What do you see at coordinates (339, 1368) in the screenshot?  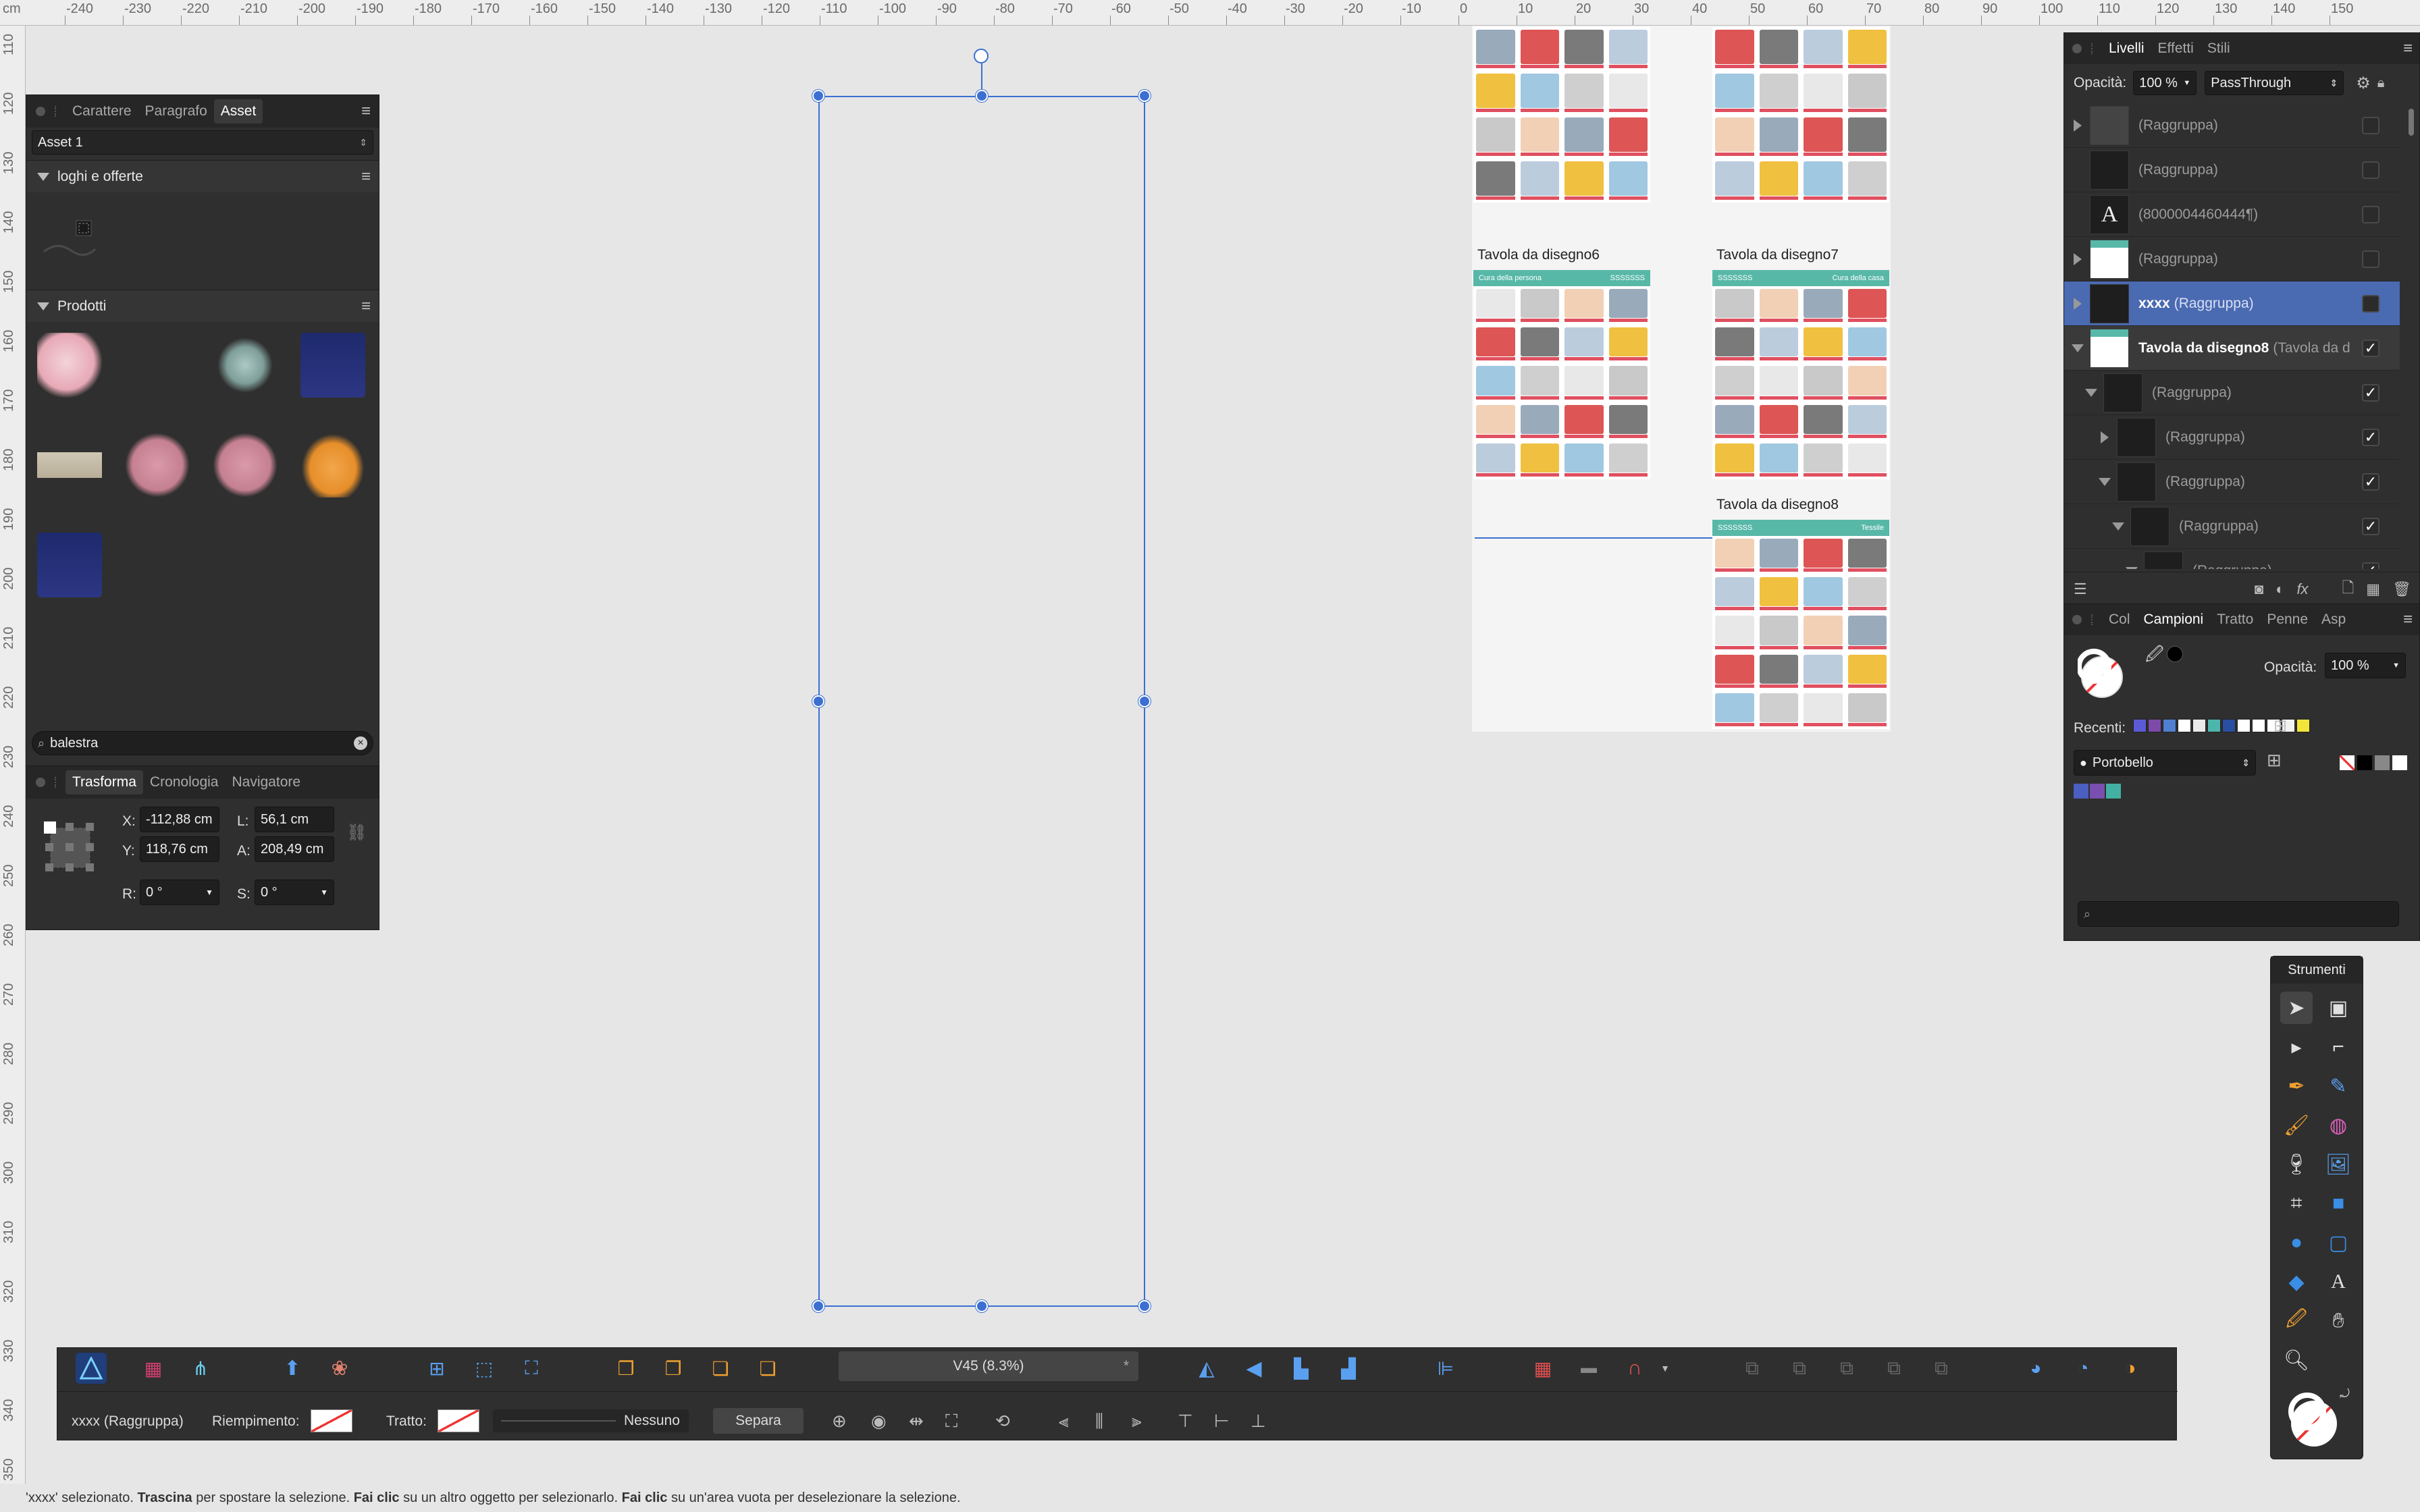 I see `assistant-icon: ❀` at bounding box center [339, 1368].